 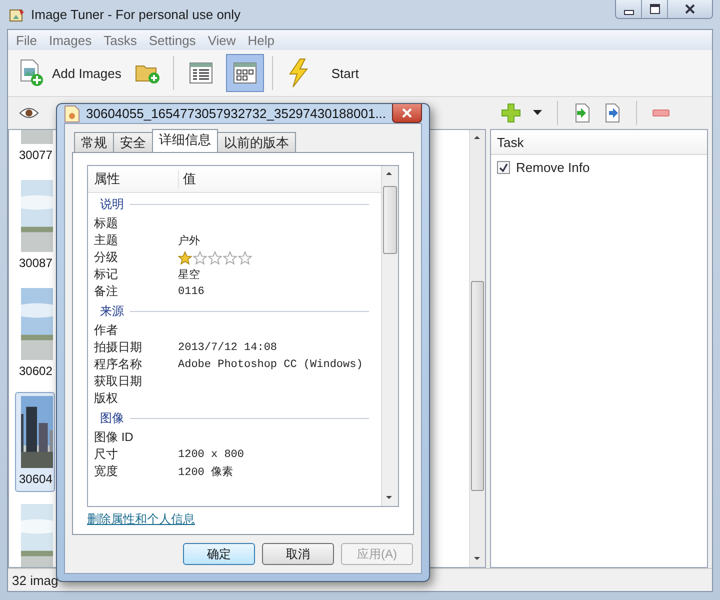 What do you see at coordinates (112, 311) in the screenshot?
I see `section-header: 来源` at bounding box center [112, 311].